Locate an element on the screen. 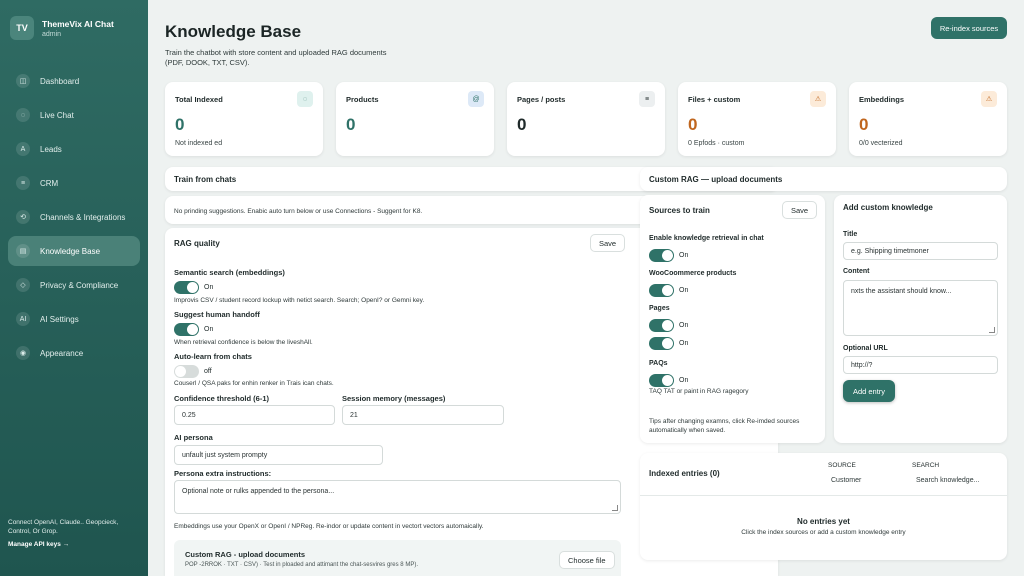 The height and width of the screenshot is (576, 1024). add-entry-button: Add entry is located at coordinates (869, 391).